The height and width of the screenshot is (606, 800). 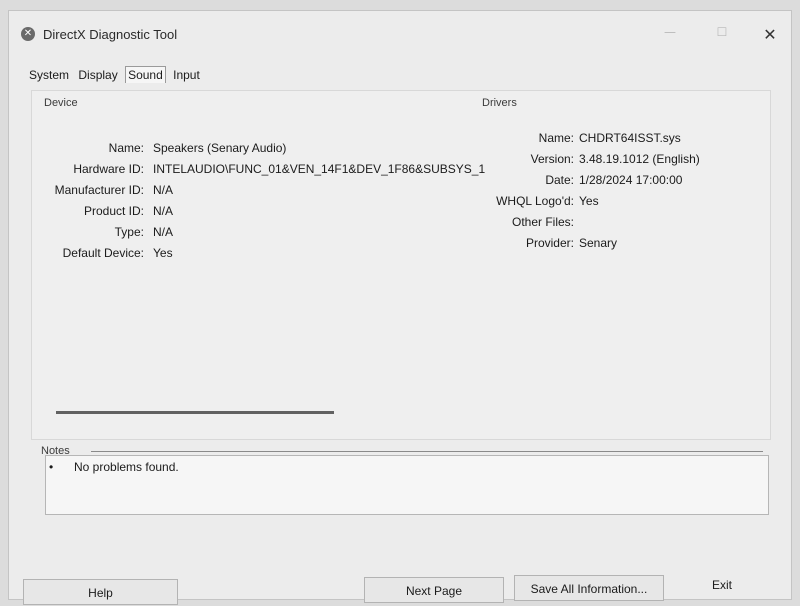 What do you see at coordinates (535, 201) in the screenshot?
I see `field-label: WHQL Logo'd:` at bounding box center [535, 201].